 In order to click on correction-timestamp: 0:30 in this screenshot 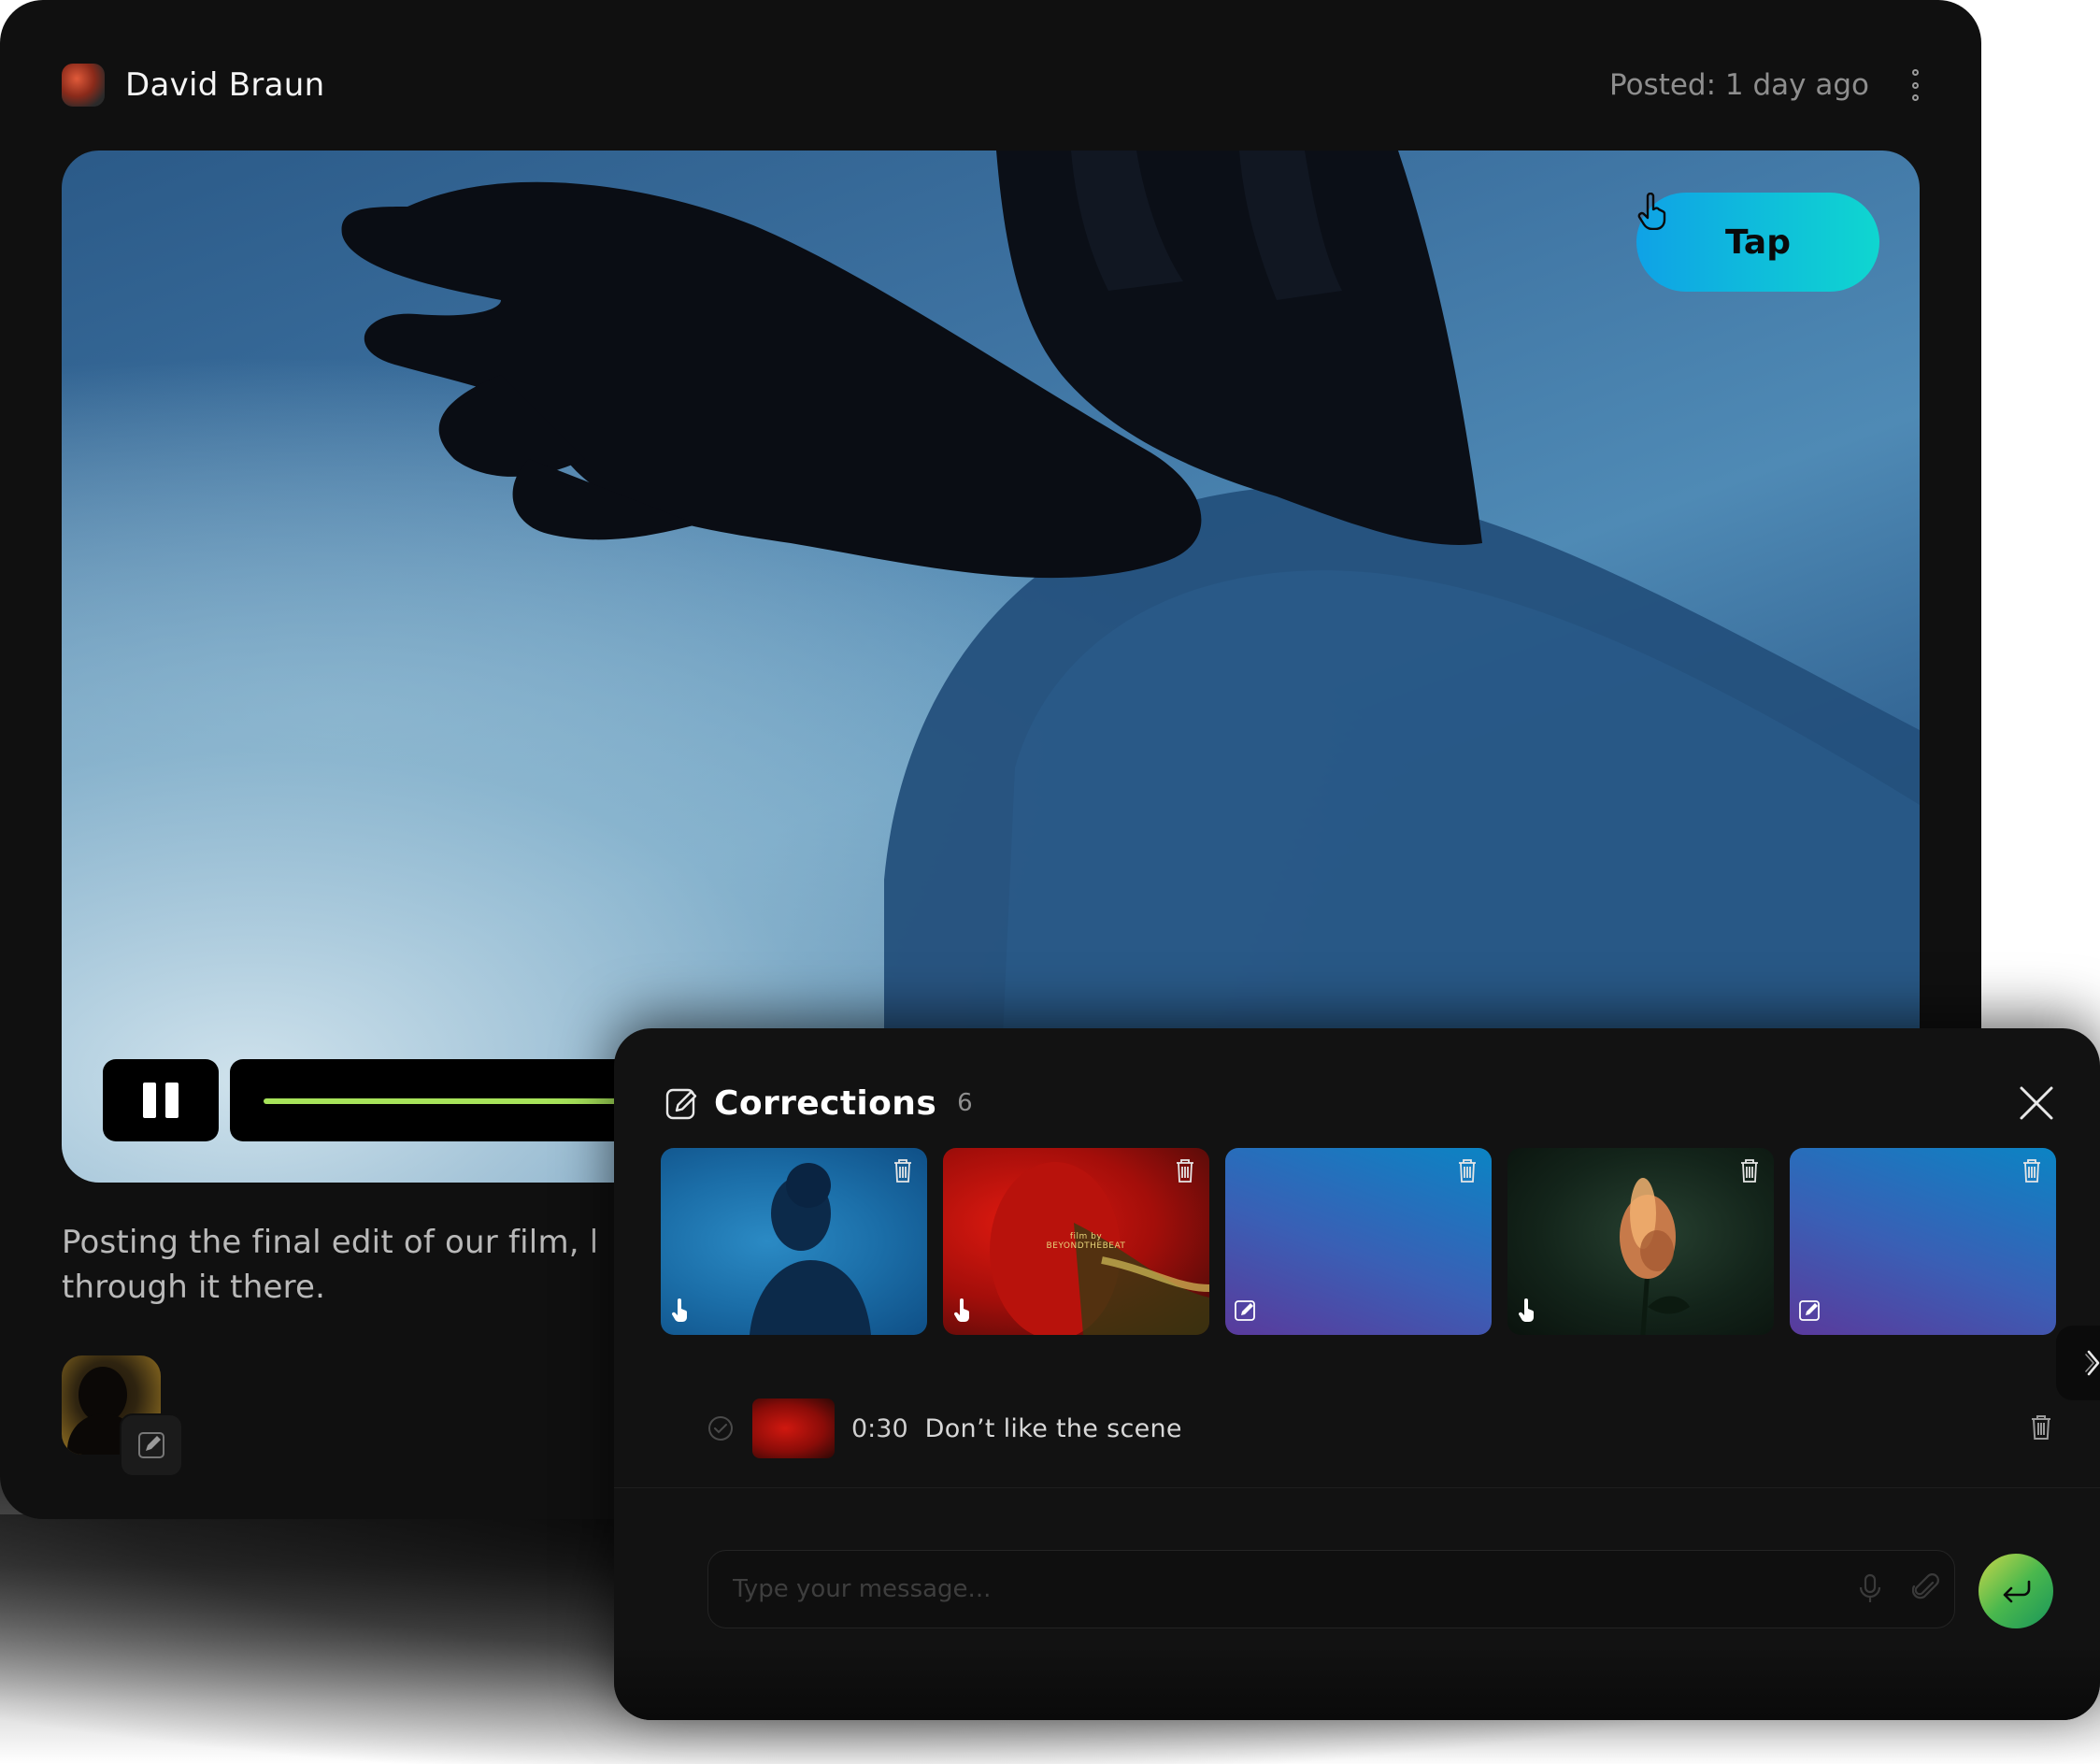, I will do `click(879, 1428)`.